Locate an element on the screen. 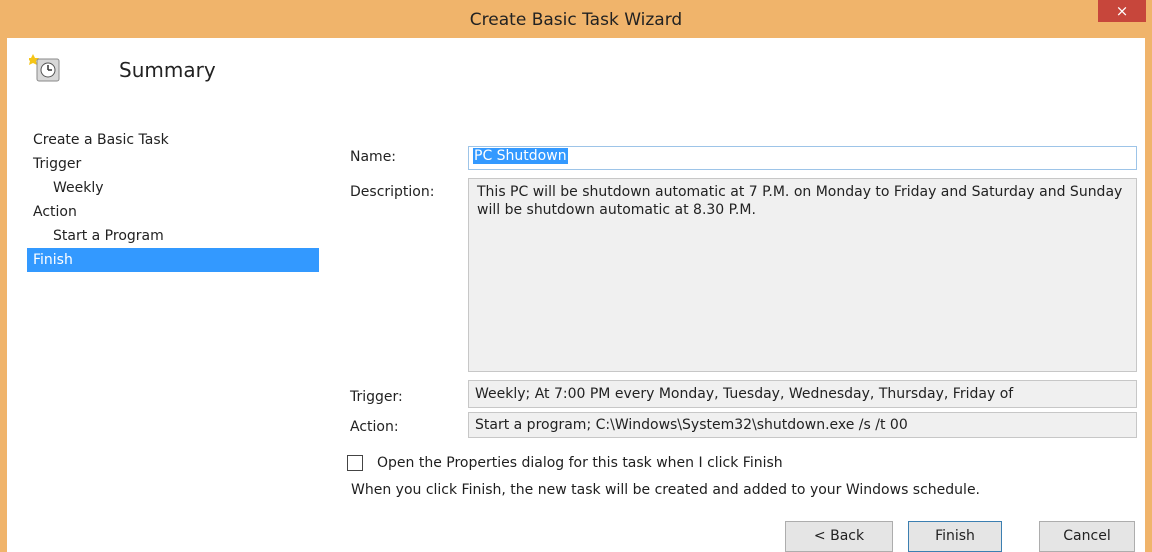  task-clock-icon is located at coordinates (44, 68).